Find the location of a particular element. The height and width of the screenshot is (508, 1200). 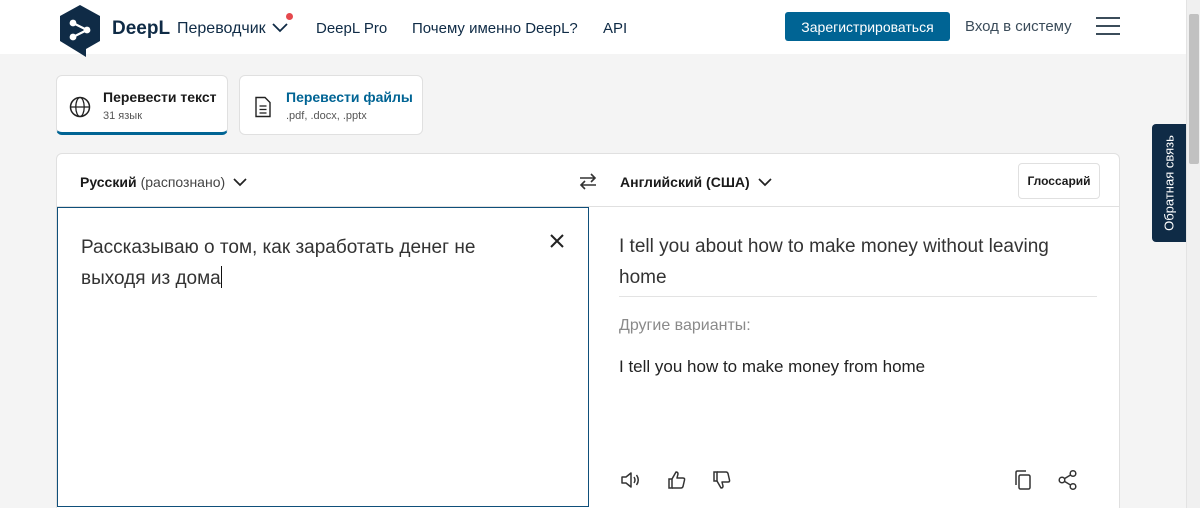

target-language-selector: Английский (США) is located at coordinates (696, 182).